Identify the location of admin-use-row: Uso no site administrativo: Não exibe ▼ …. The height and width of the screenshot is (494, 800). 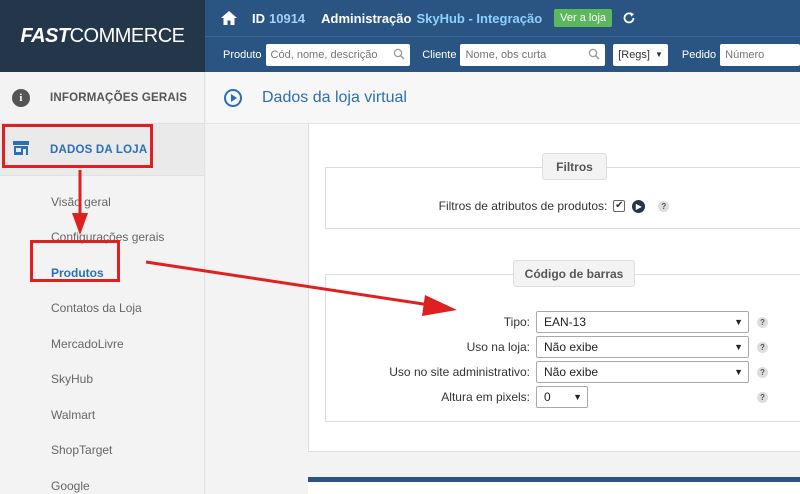
(546, 372).